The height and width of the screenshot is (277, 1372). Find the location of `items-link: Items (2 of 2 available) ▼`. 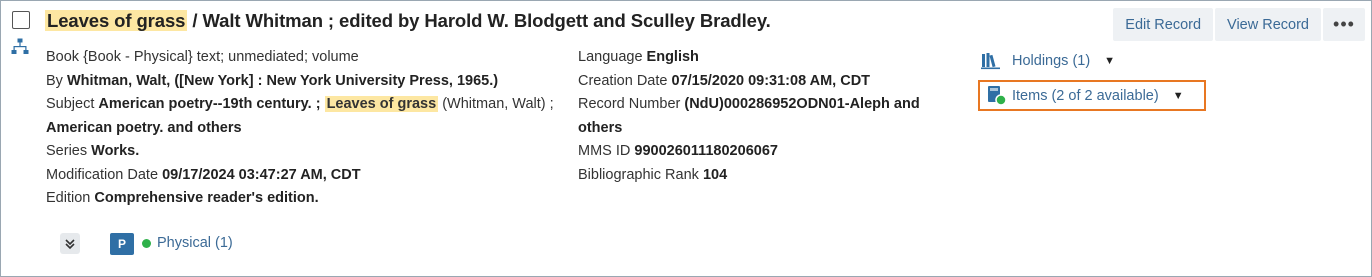

items-link: Items (2 of 2 available) ▼ is located at coordinates (1092, 95).